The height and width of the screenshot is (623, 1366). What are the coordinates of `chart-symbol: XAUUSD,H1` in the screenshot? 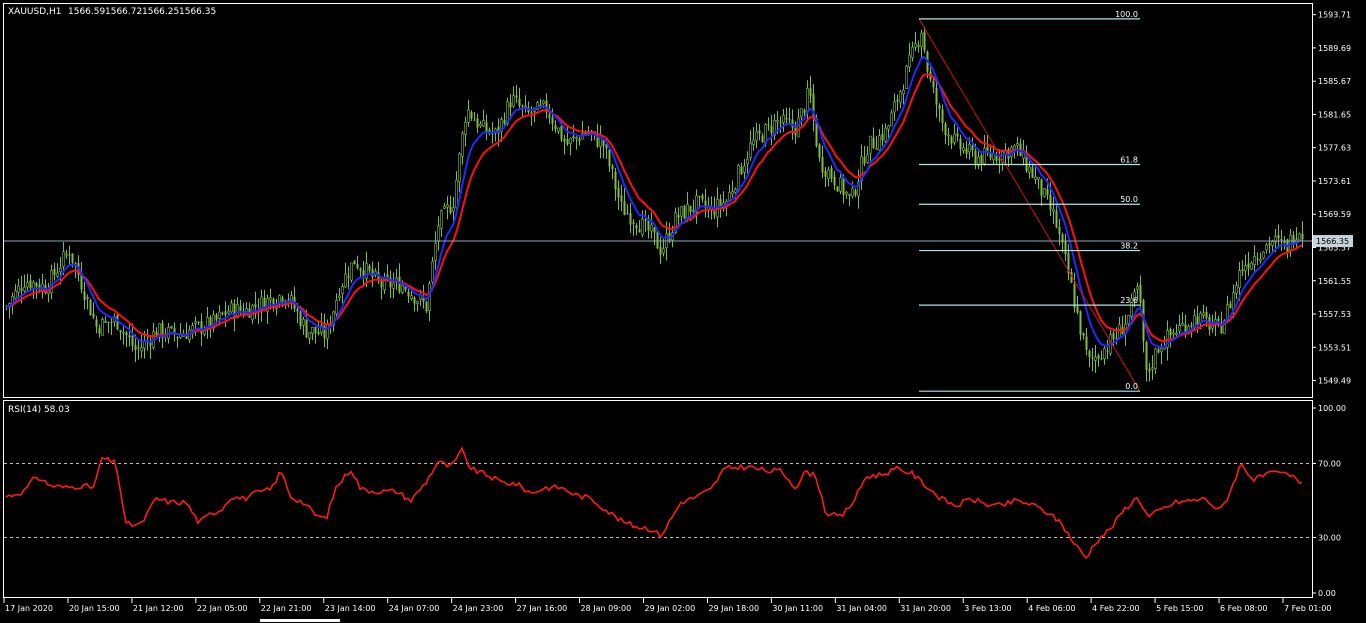 It's located at (35, 12).